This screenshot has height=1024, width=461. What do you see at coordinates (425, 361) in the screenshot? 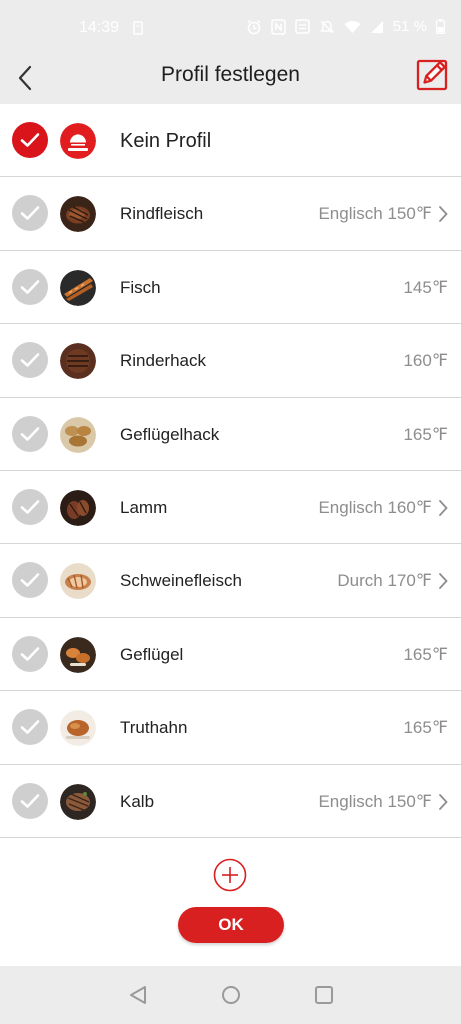
I see `profile-target: 160℉` at bounding box center [425, 361].